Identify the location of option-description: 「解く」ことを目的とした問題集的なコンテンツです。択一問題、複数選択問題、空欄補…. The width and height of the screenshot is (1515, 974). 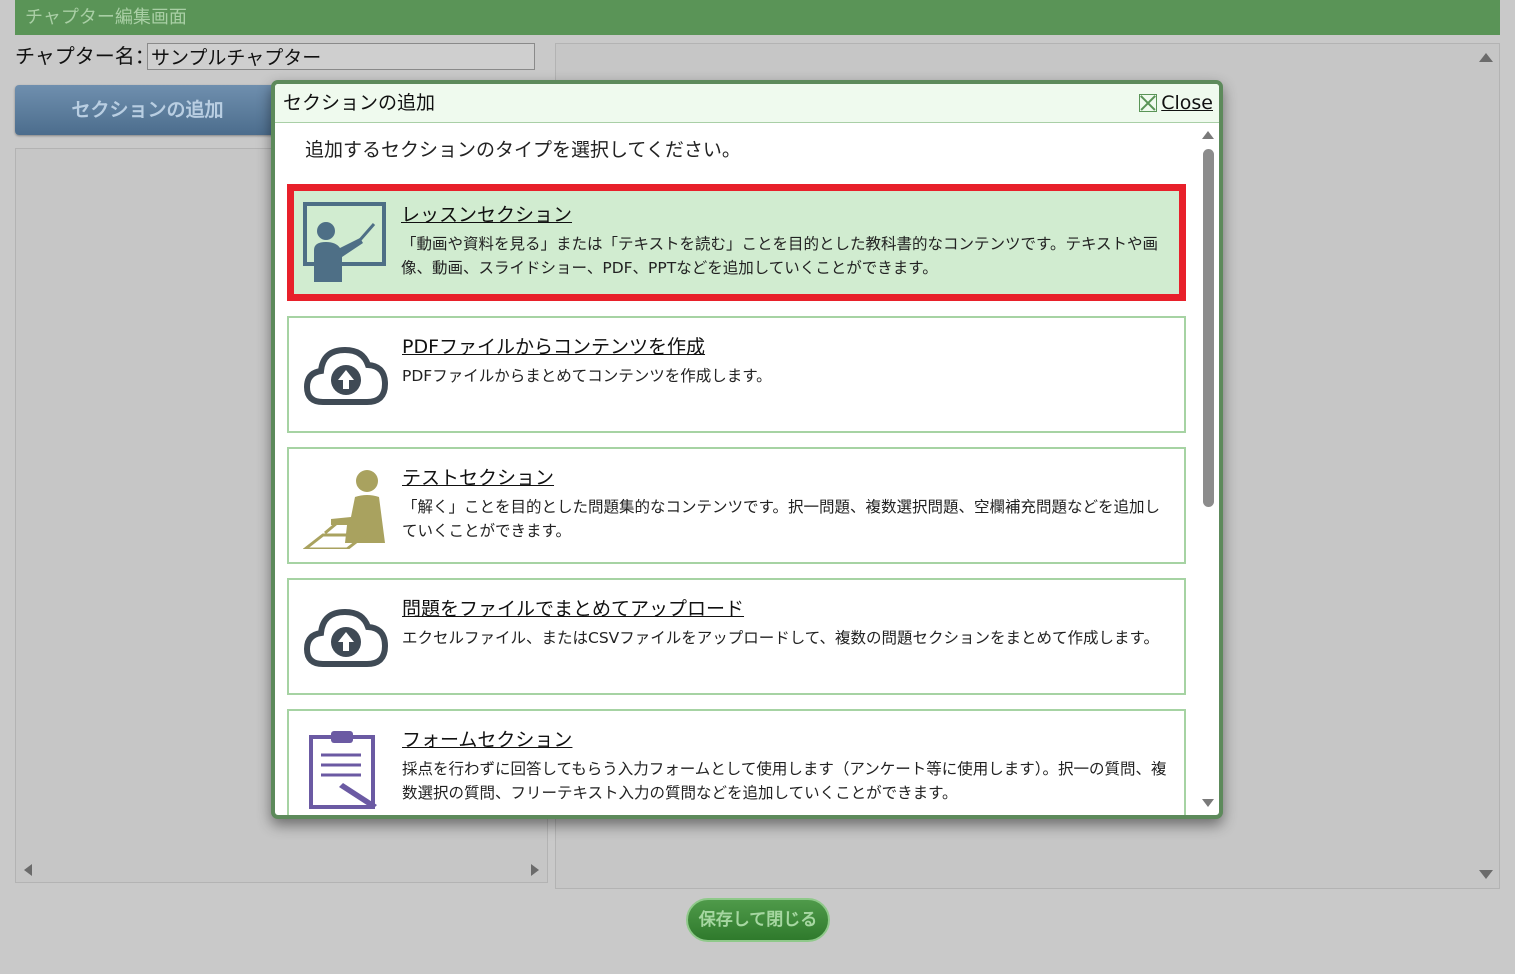
(781, 519).